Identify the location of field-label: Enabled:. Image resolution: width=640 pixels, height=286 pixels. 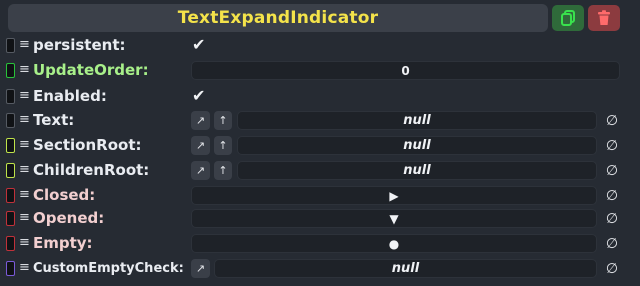
(70, 96).